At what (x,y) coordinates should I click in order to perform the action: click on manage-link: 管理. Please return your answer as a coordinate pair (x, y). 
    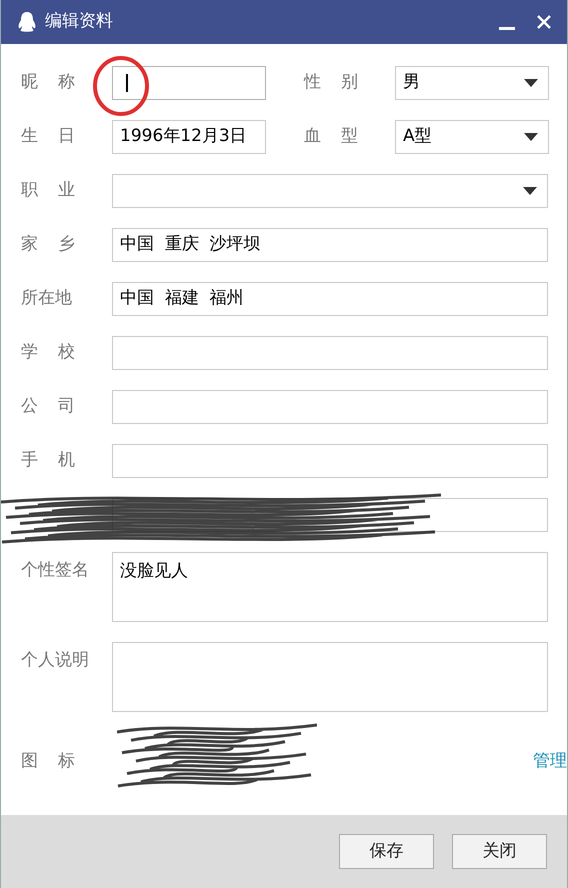
    Looking at the image, I should click on (550, 762).